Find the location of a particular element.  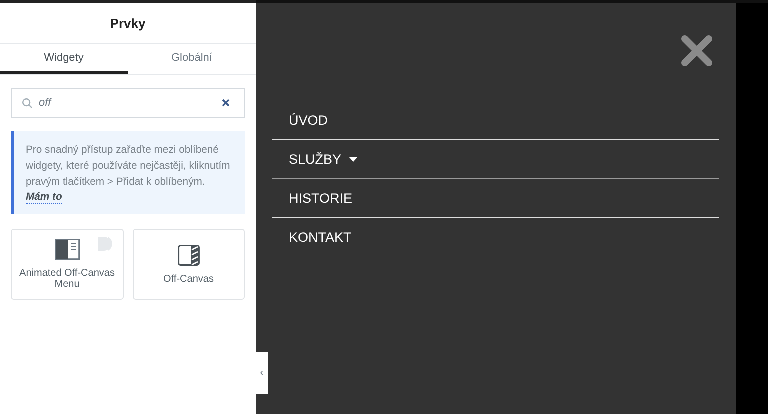

menu-item: KONTAKT is located at coordinates (320, 237).